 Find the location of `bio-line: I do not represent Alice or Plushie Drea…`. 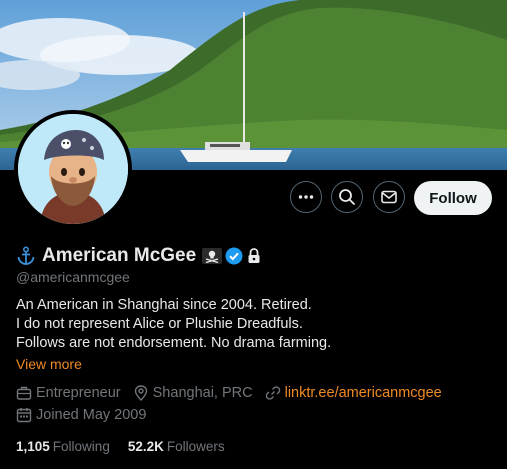

bio-line: I do not represent Alice or Plushie Drea… is located at coordinates (159, 324).